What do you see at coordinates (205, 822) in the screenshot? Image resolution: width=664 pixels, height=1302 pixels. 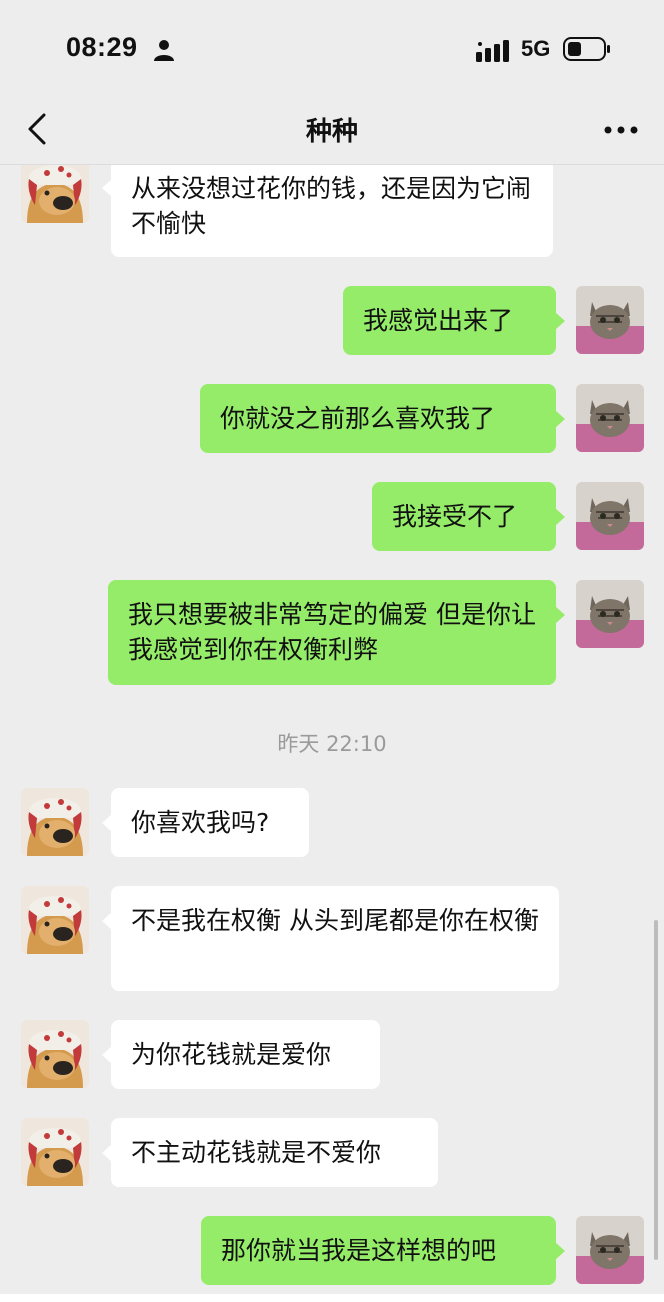 I see `incoming-message: 你喜欢我吗?` at bounding box center [205, 822].